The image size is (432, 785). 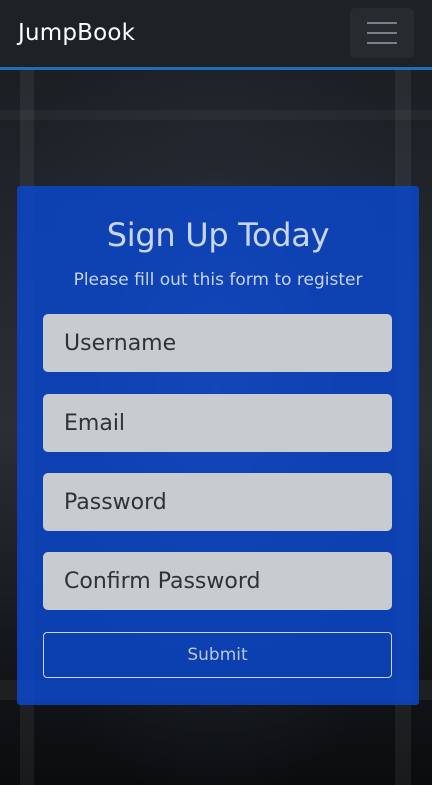 I want to click on password-field, so click(x=217, y=502).